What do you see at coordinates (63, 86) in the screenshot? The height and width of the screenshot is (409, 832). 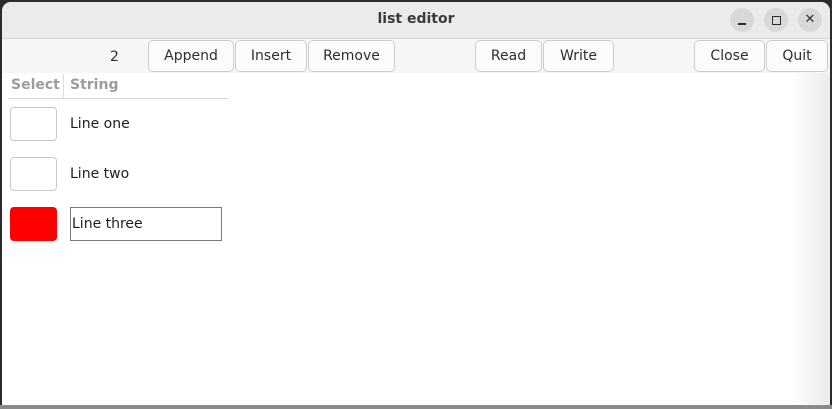 I see `column-divider` at bounding box center [63, 86].